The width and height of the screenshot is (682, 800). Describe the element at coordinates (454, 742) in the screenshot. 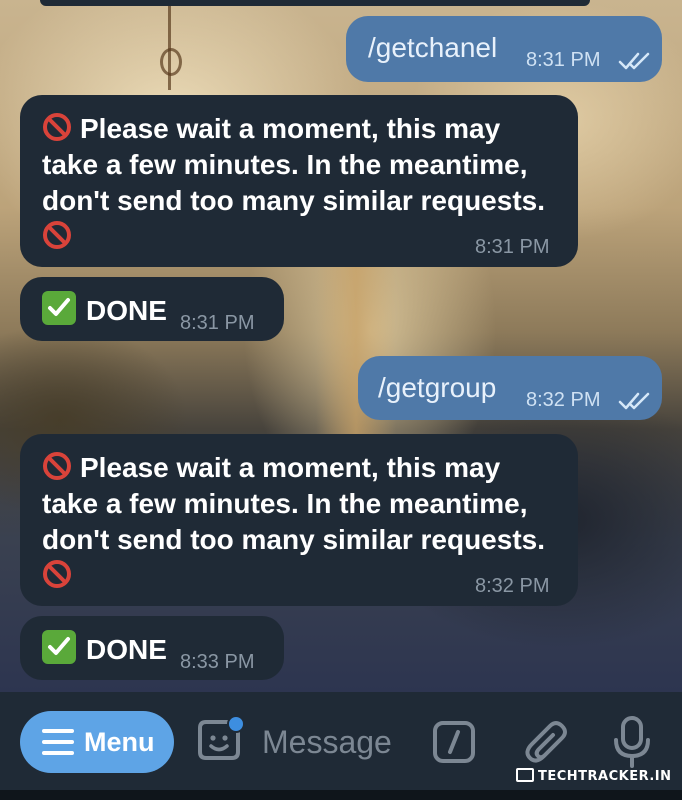

I see `slash-command-icon` at that location.